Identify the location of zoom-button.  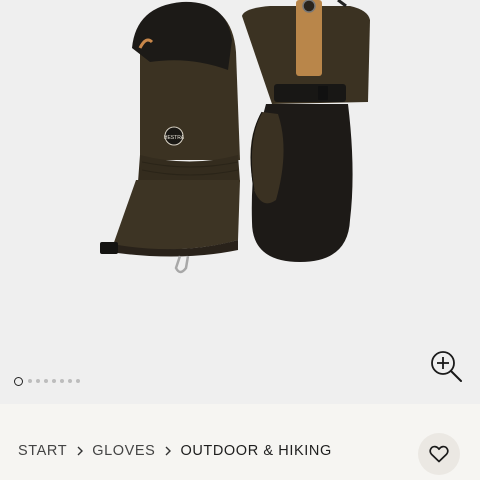
(446, 366).